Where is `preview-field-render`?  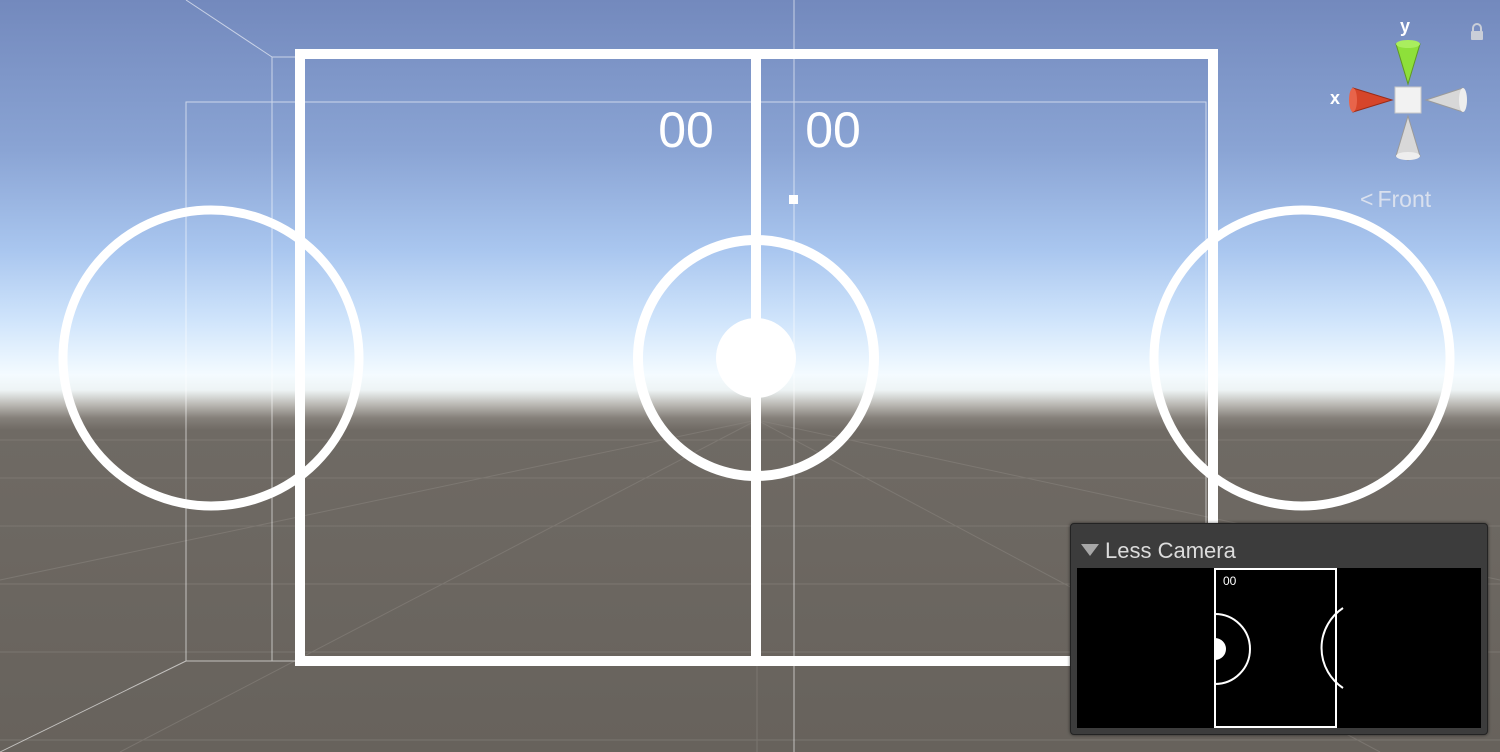 preview-field-render is located at coordinates (1279, 648).